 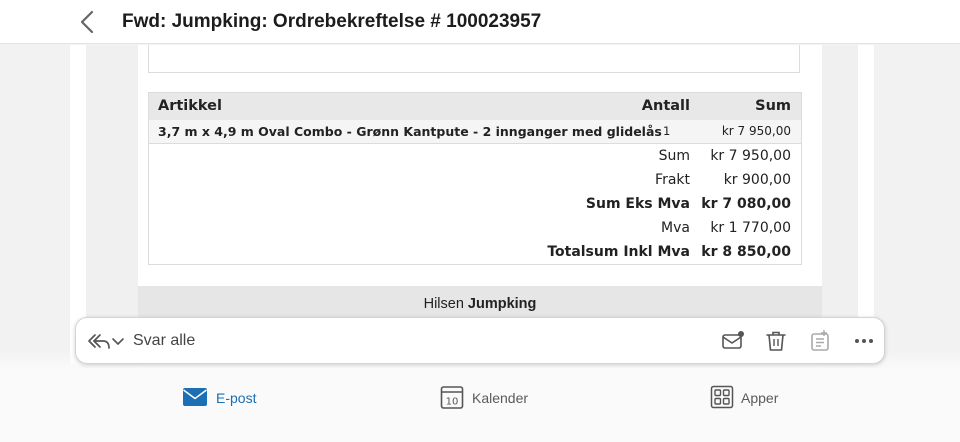 What do you see at coordinates (480, 340) in the screenshot?
I see `reply-bar: Svar alle` at bounding box center [480, 340].